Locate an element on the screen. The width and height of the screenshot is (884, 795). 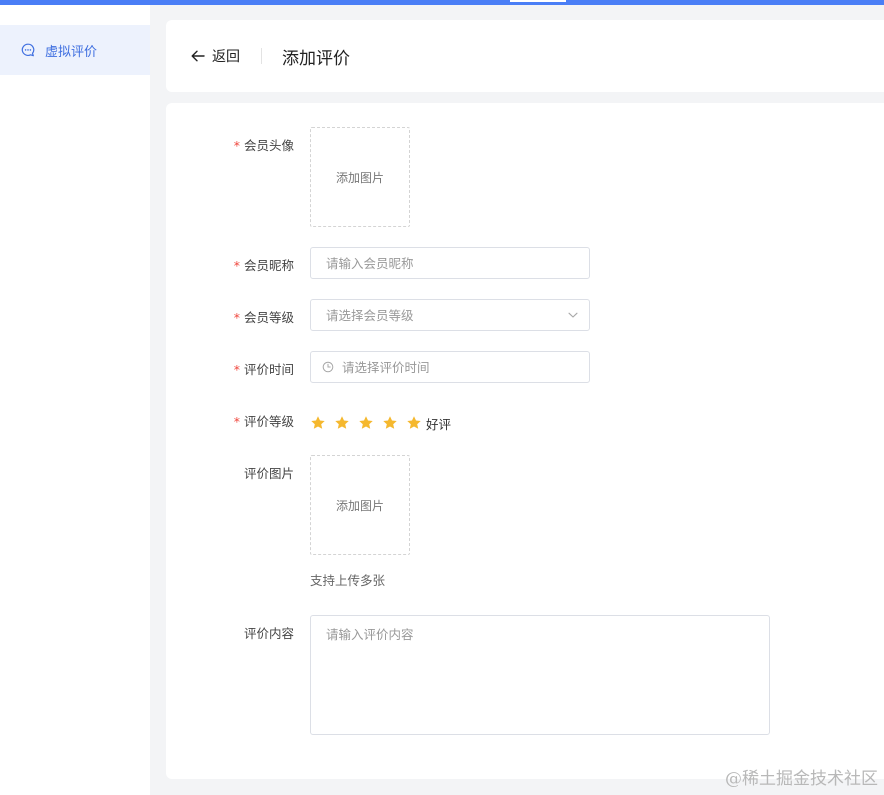
back-label: 返回 is located at coordinates (226, 57).